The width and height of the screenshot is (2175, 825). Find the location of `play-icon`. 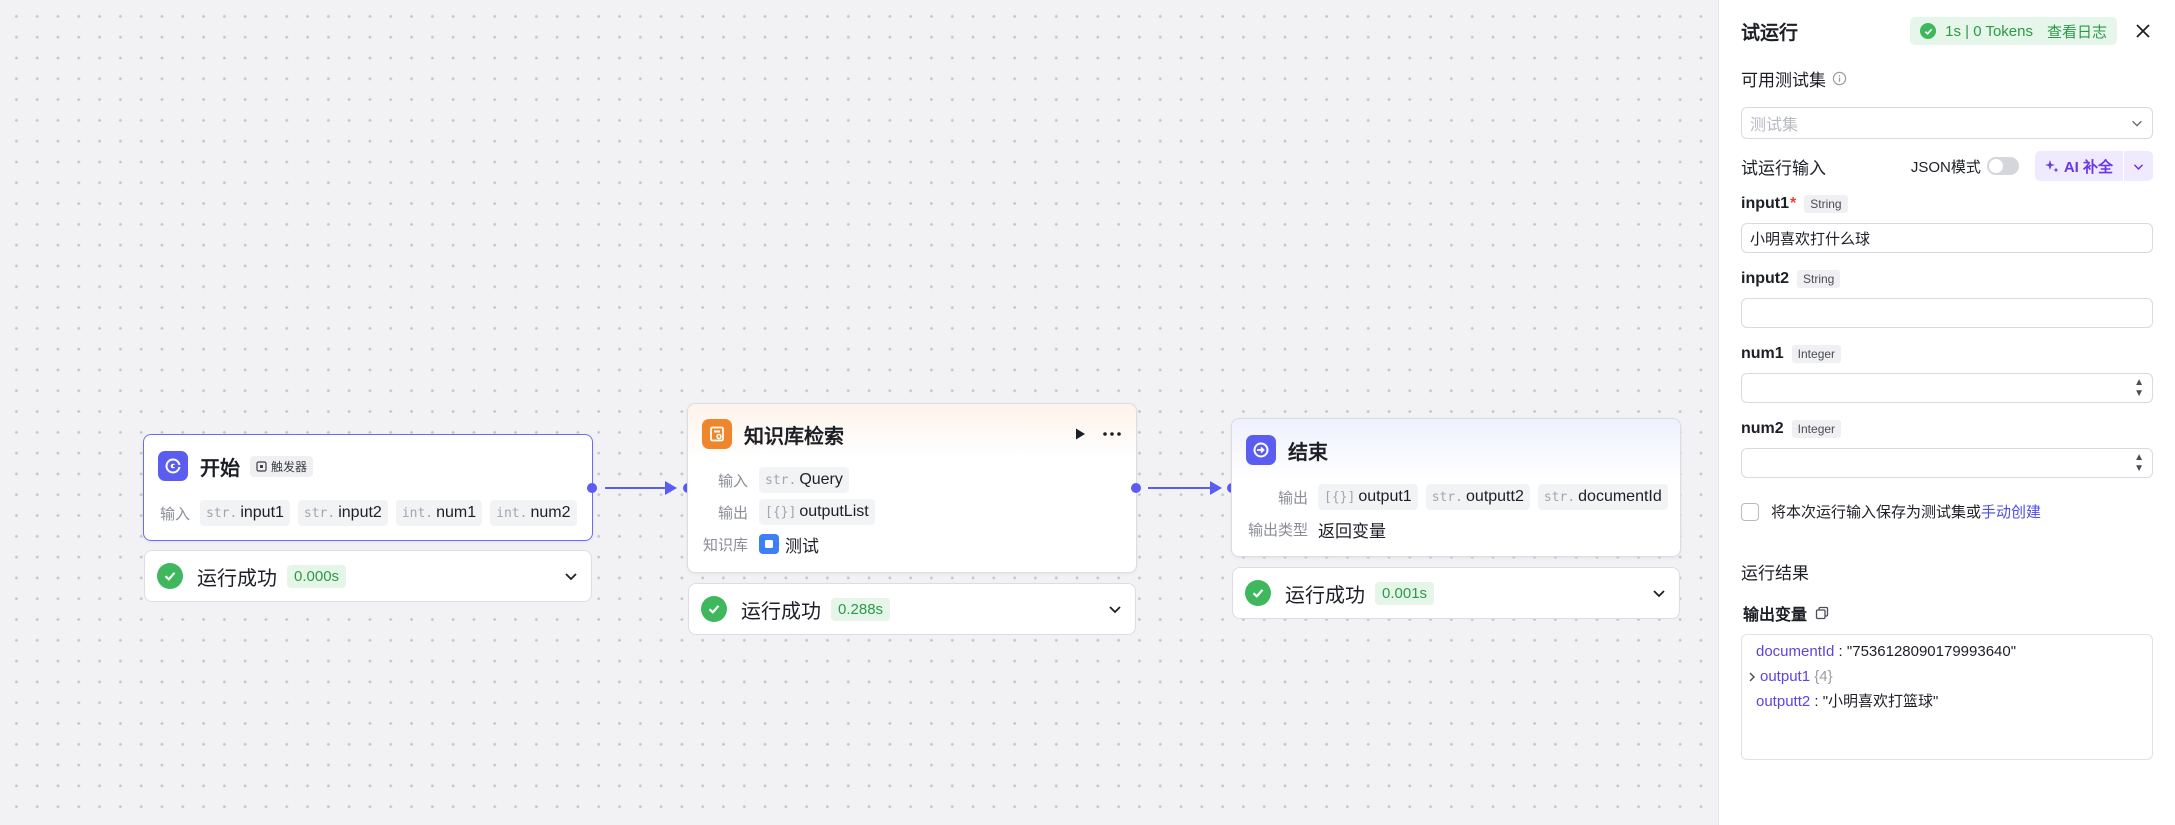

play-icon is located at coordinates (1080, 434).